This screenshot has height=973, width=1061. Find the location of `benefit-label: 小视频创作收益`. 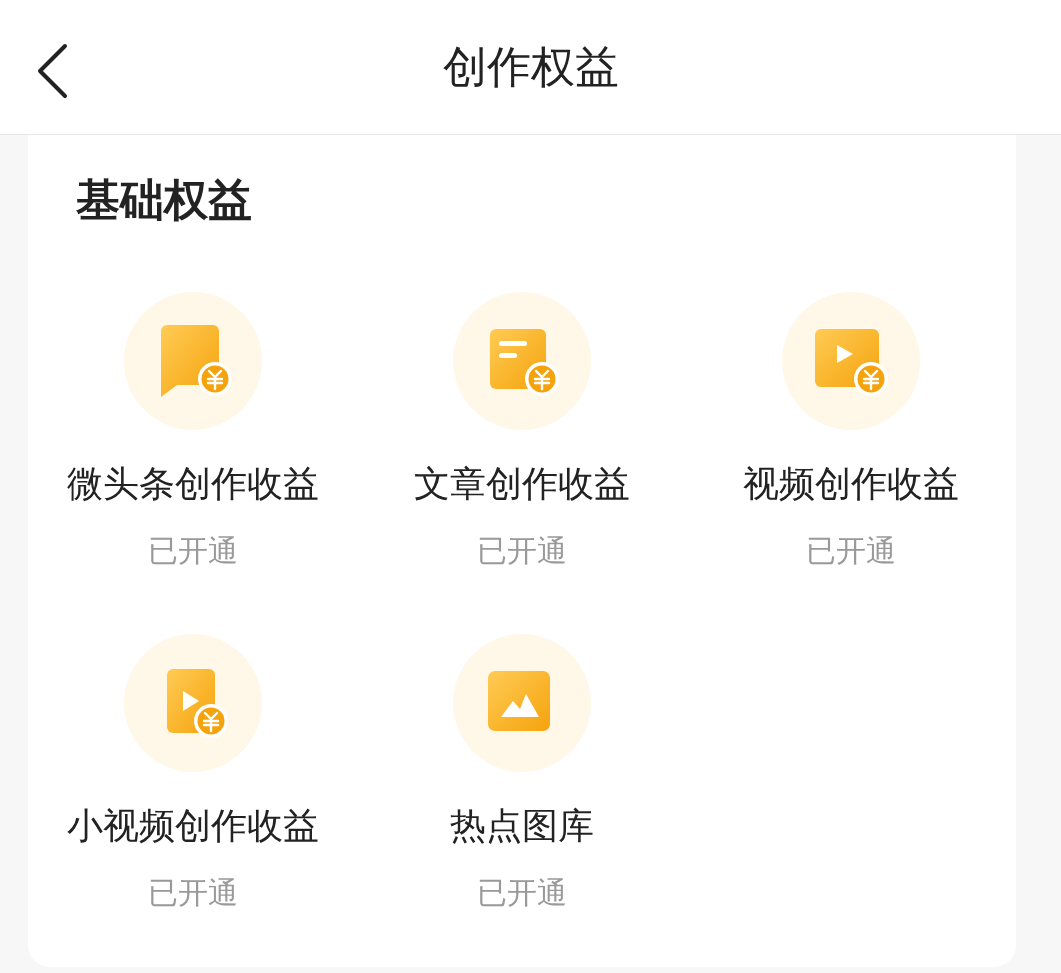

benefit-label: 小视频创作收益 is located at coordinates (192, 826).